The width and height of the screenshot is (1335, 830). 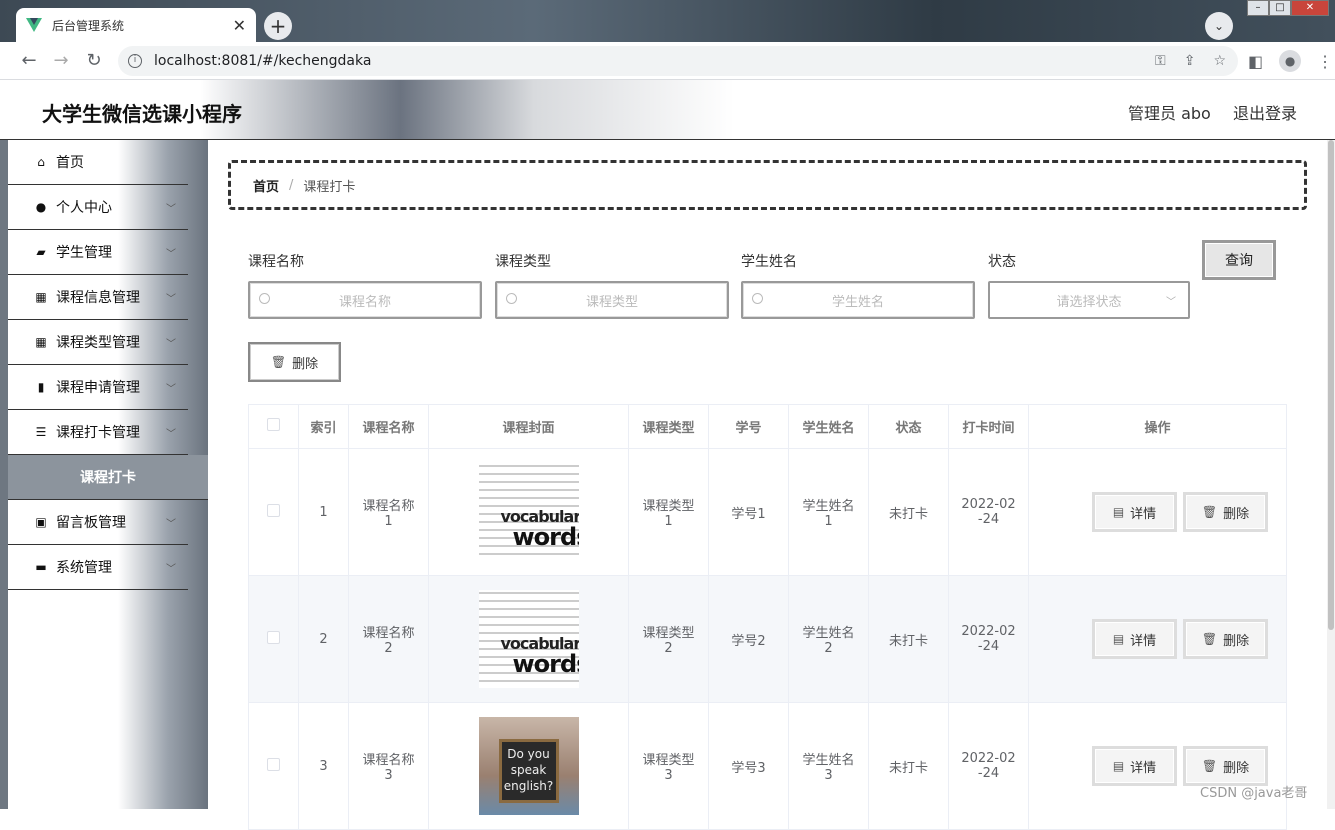 I want to click on search-icon, so click(x=264, y=298).